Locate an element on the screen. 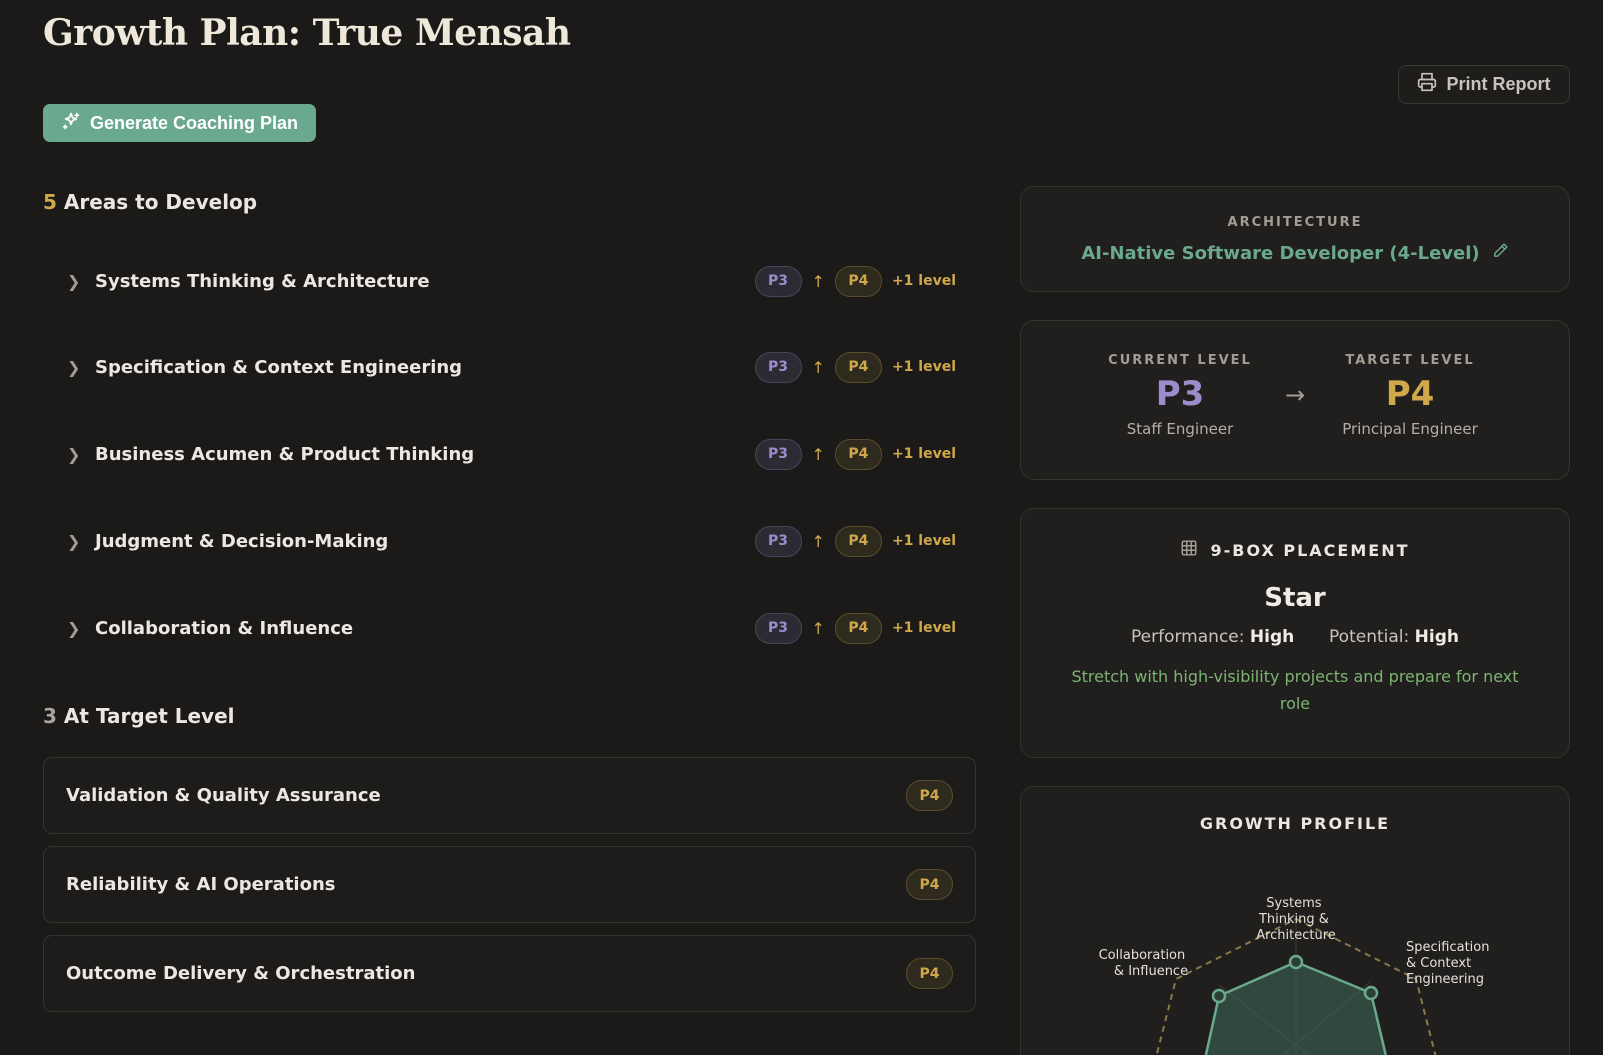 This screenshot has height=1055, width=1603. performance-label: Performance: is located at coordinates (1188, 637).